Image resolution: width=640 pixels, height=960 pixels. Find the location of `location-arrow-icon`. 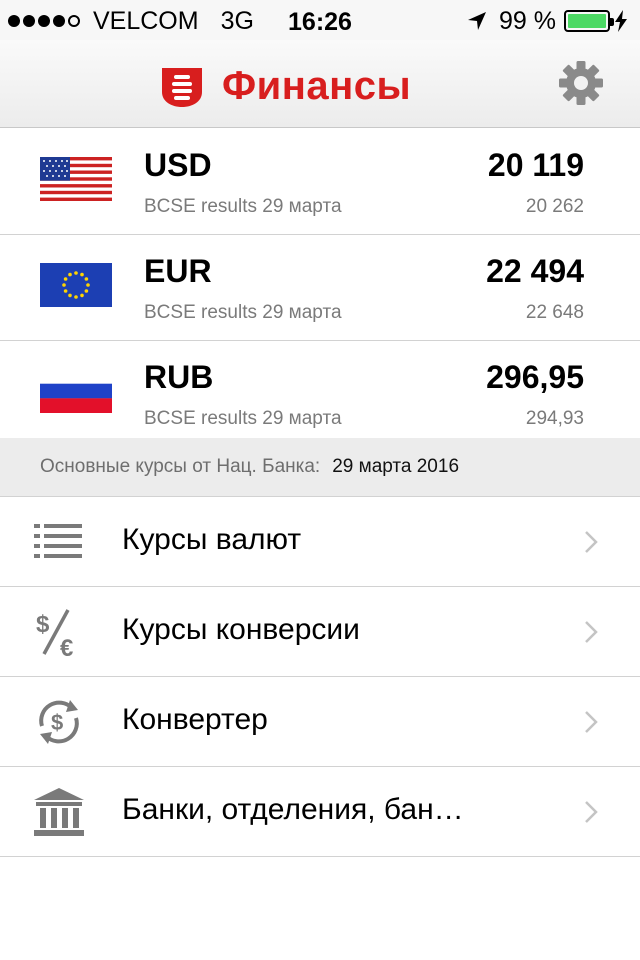

location-arrow-icon is located at coordinates (477, 21).